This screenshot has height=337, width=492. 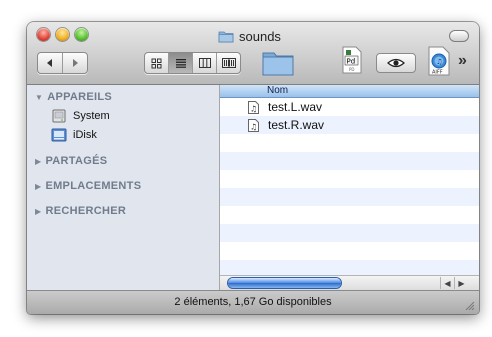 What do you see at coordinates (470, 306) in the screenshot?
I see `resize-grip-icon` at bounding box center [470, 306].